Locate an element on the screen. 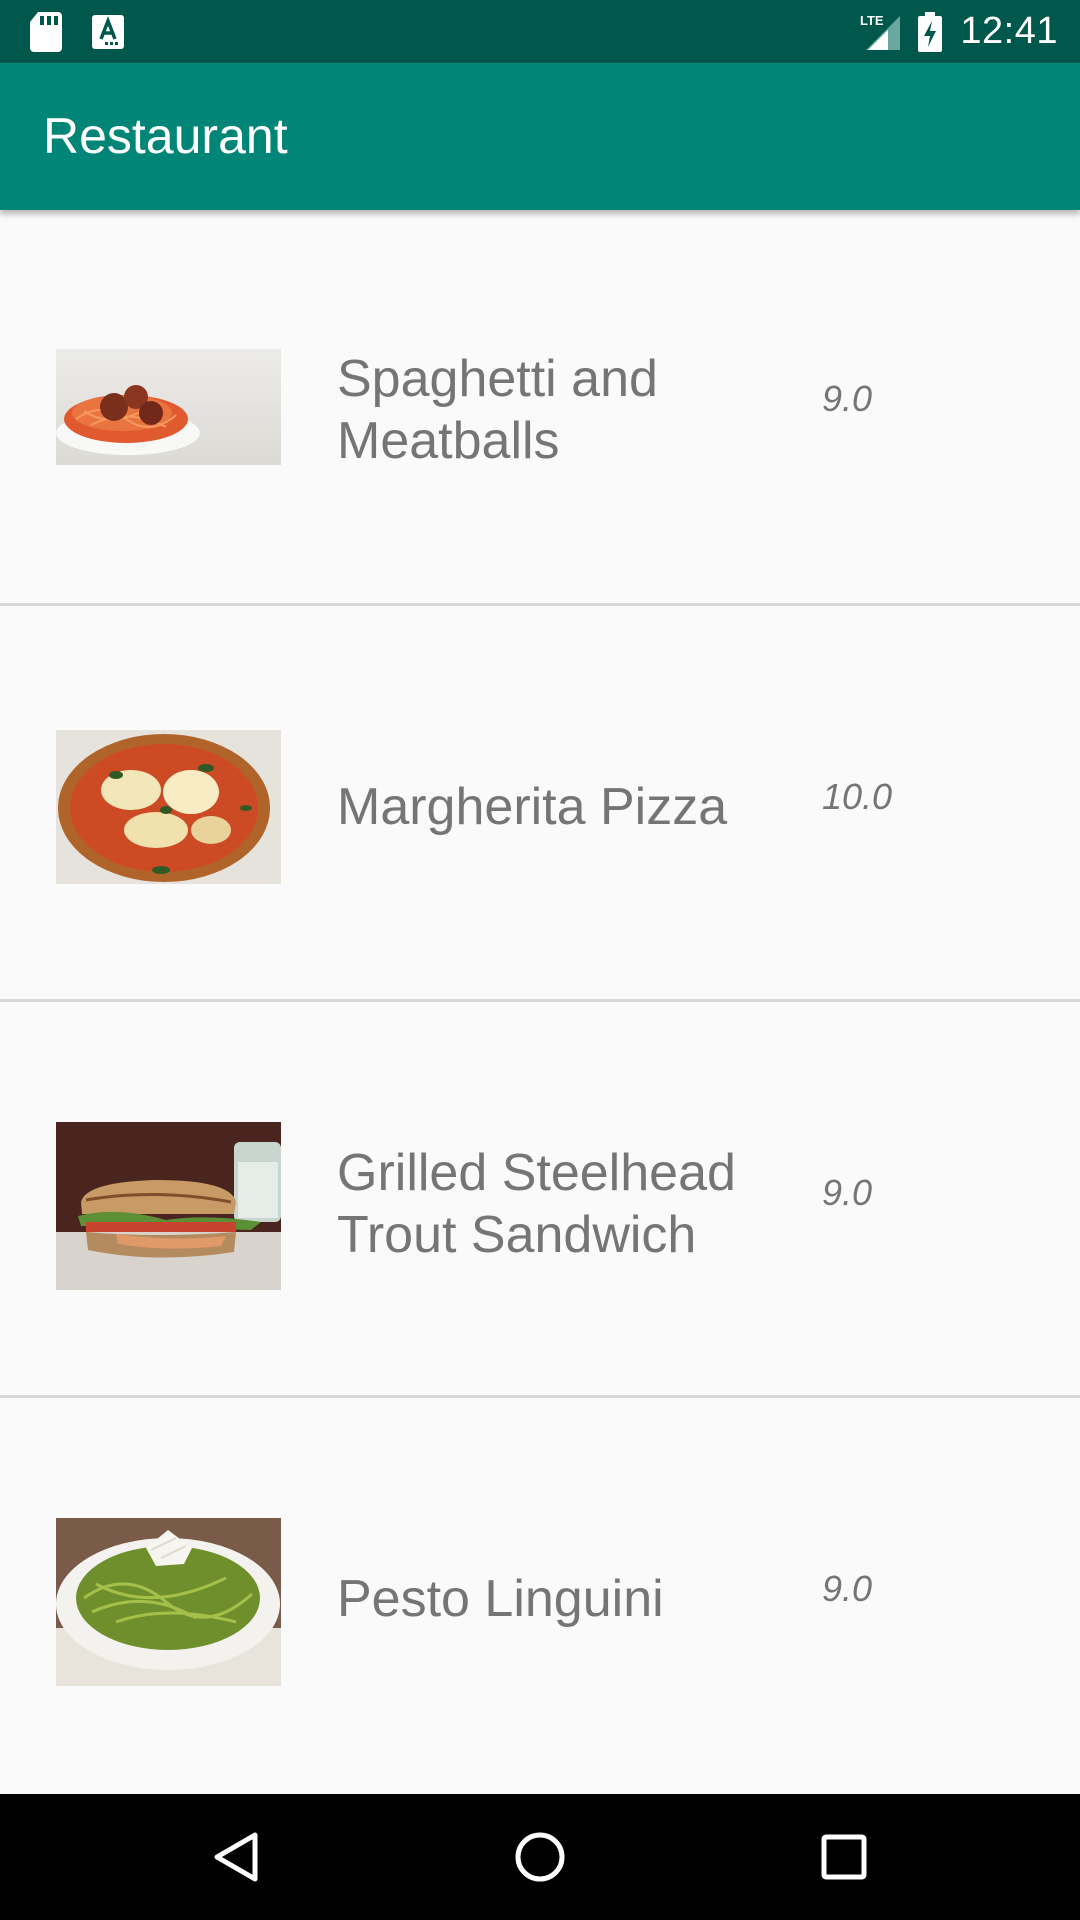 This screenshot has width=1080, height=1920. menu-item-name: Pesto Linguini is located at coordinates (500, 1599).